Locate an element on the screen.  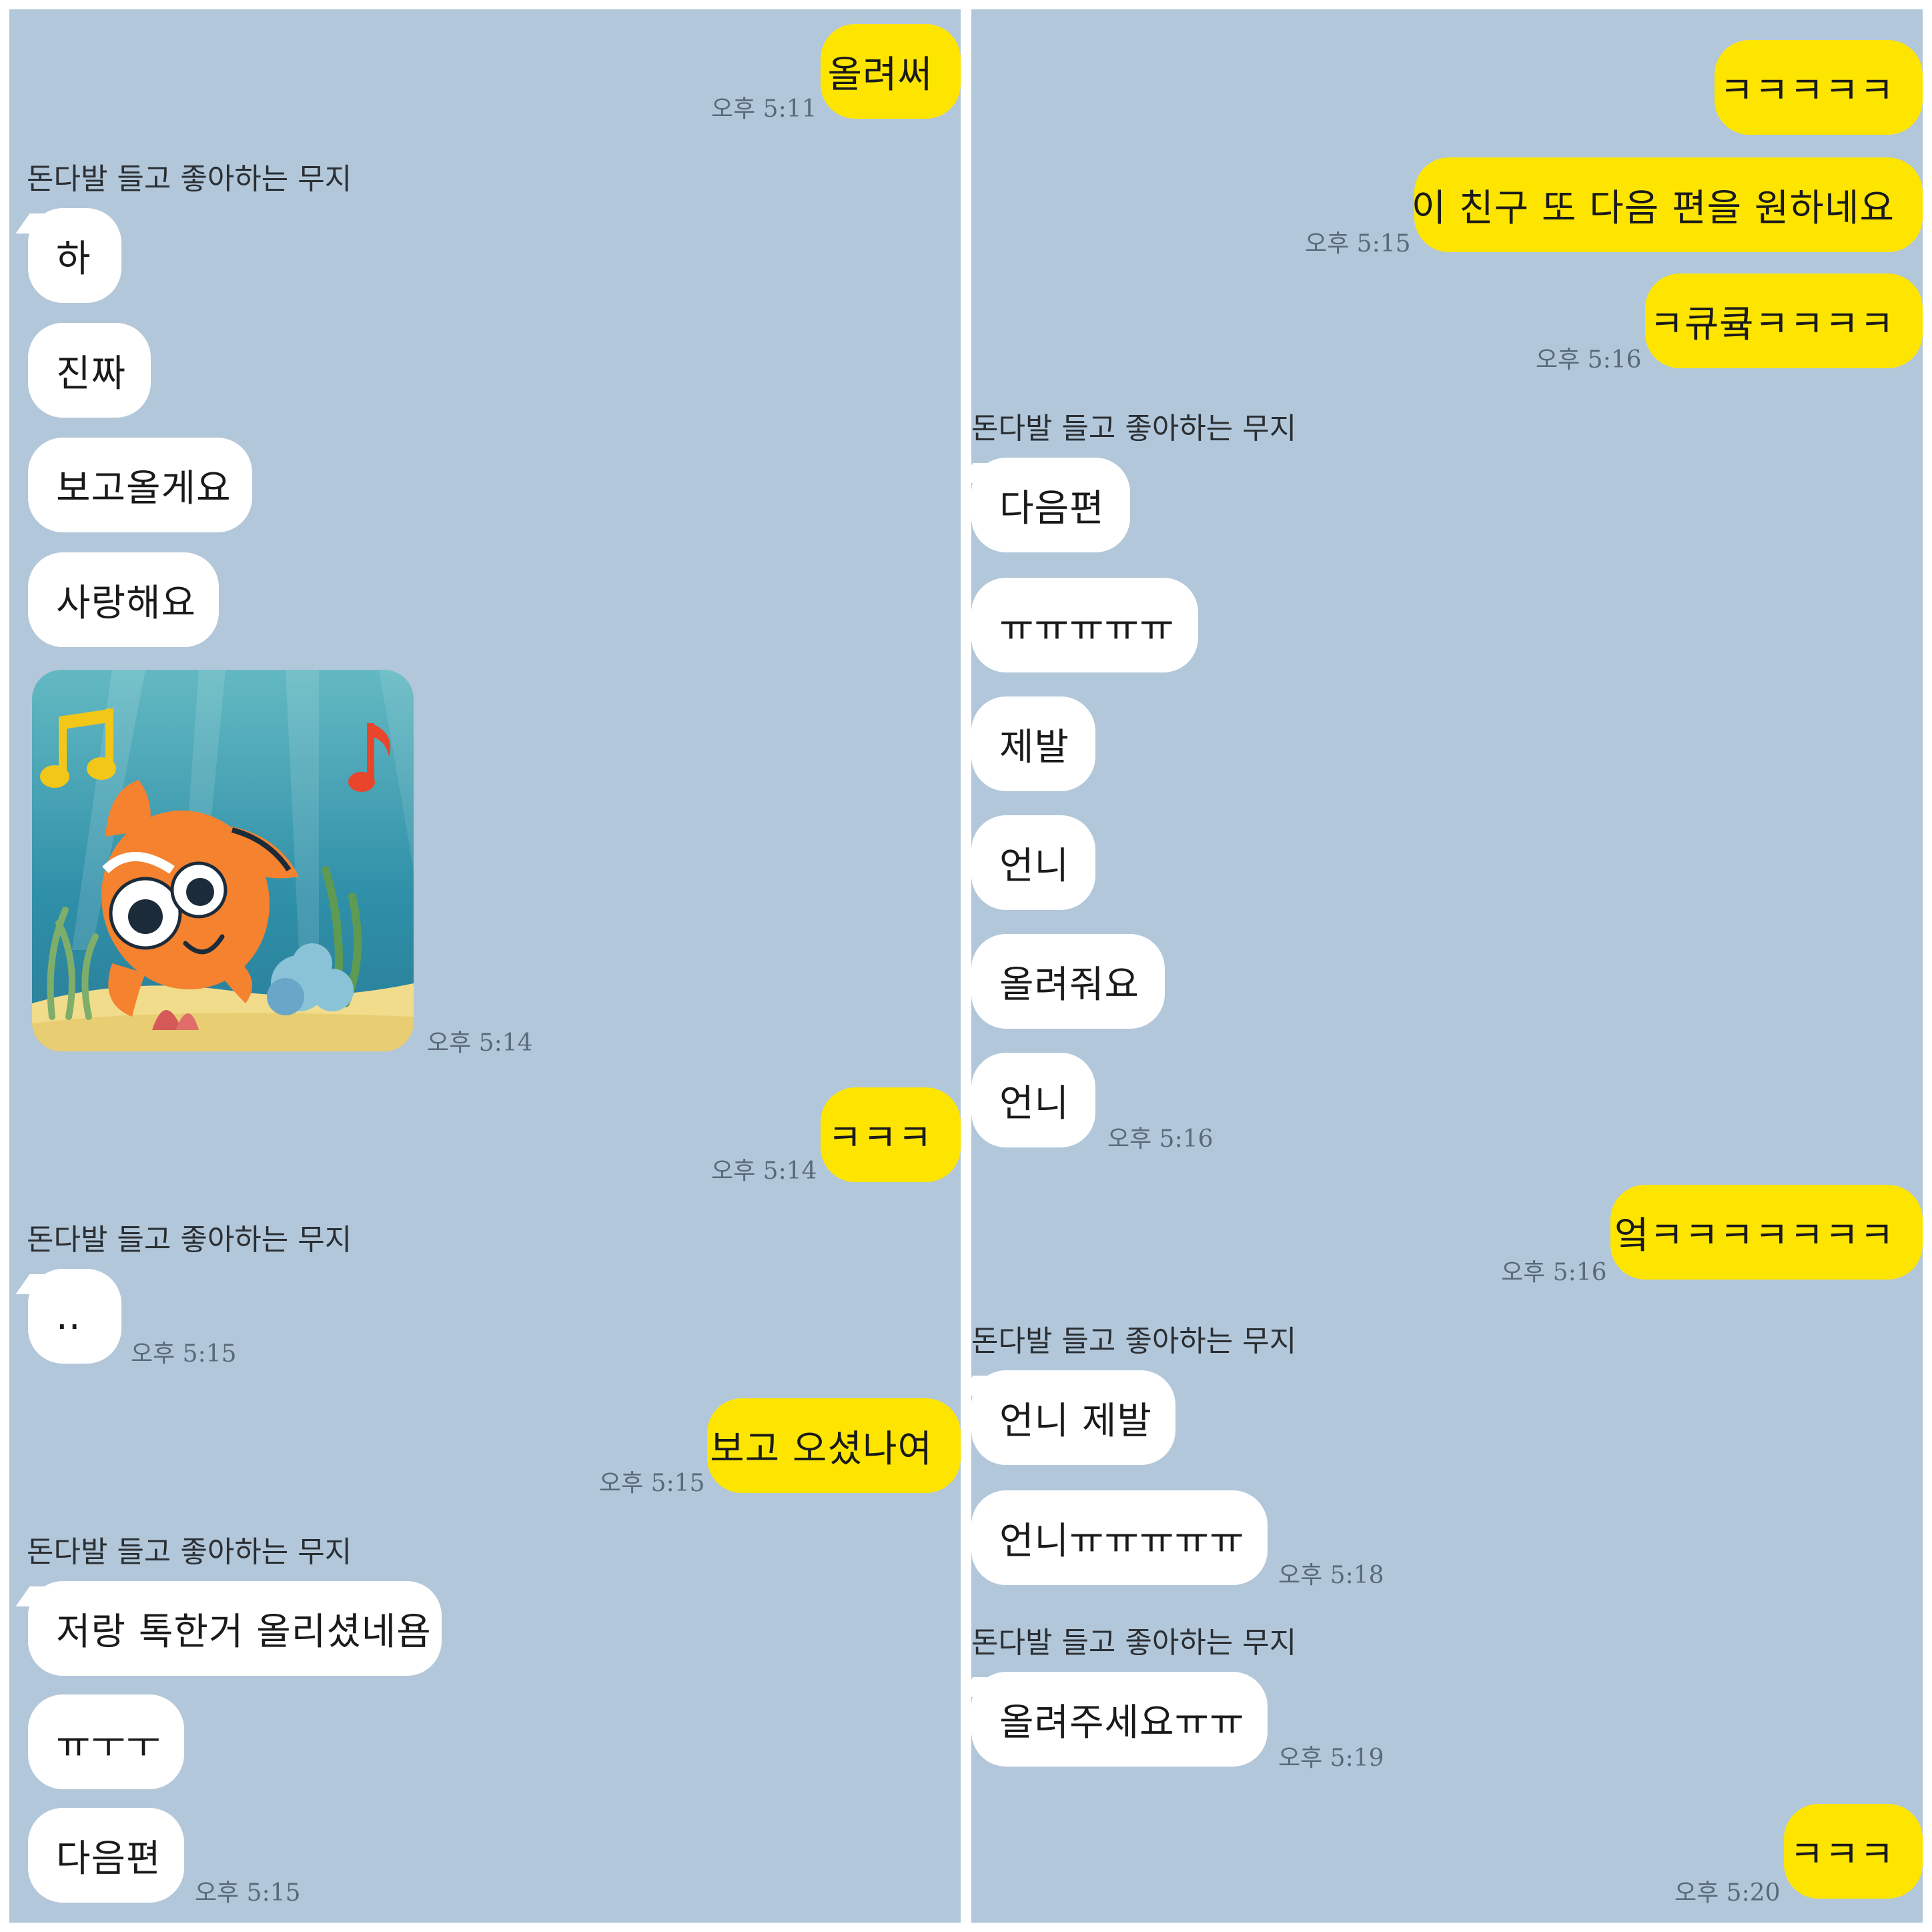
clownfish-music-emoticon is located at coordinates (223, 861).